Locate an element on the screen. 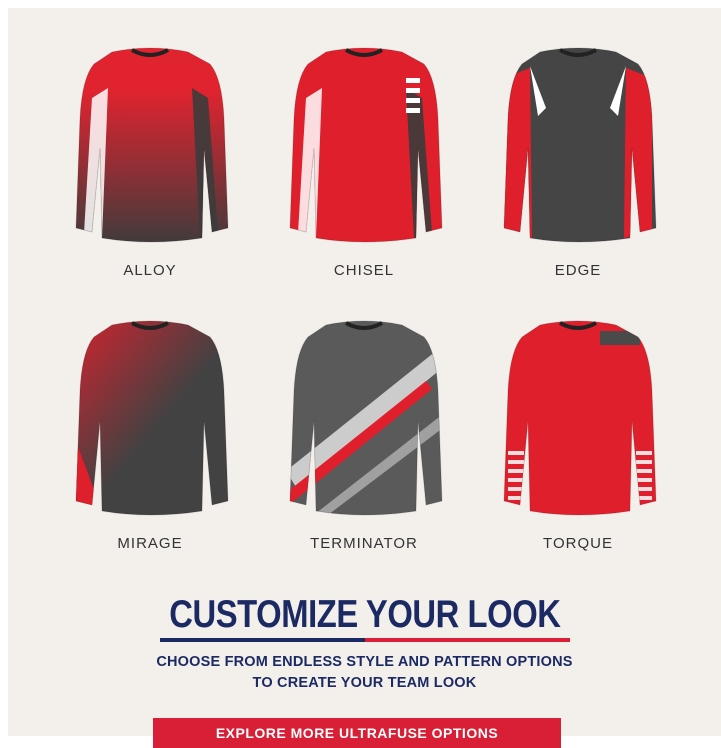 This screenshot has width=721, height=748. headline-underline is located at coordinates (364, 640).